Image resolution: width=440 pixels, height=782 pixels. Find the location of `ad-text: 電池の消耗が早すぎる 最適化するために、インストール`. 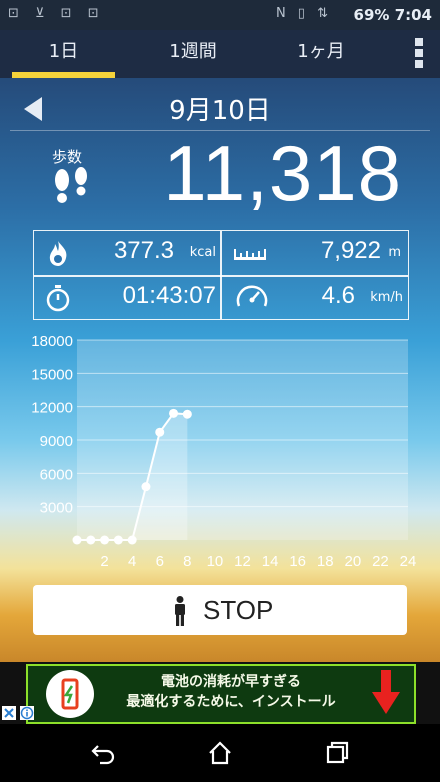

ad-text: 電池の消耗が早すぎる 最適化するために、インストール is located at coordinates (231, 692).